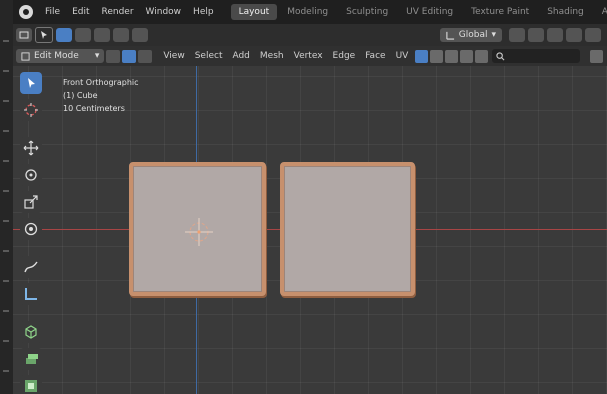 This screenshot has width=607, height=394. I want to click on menu-render: Render, so click(118, 12).